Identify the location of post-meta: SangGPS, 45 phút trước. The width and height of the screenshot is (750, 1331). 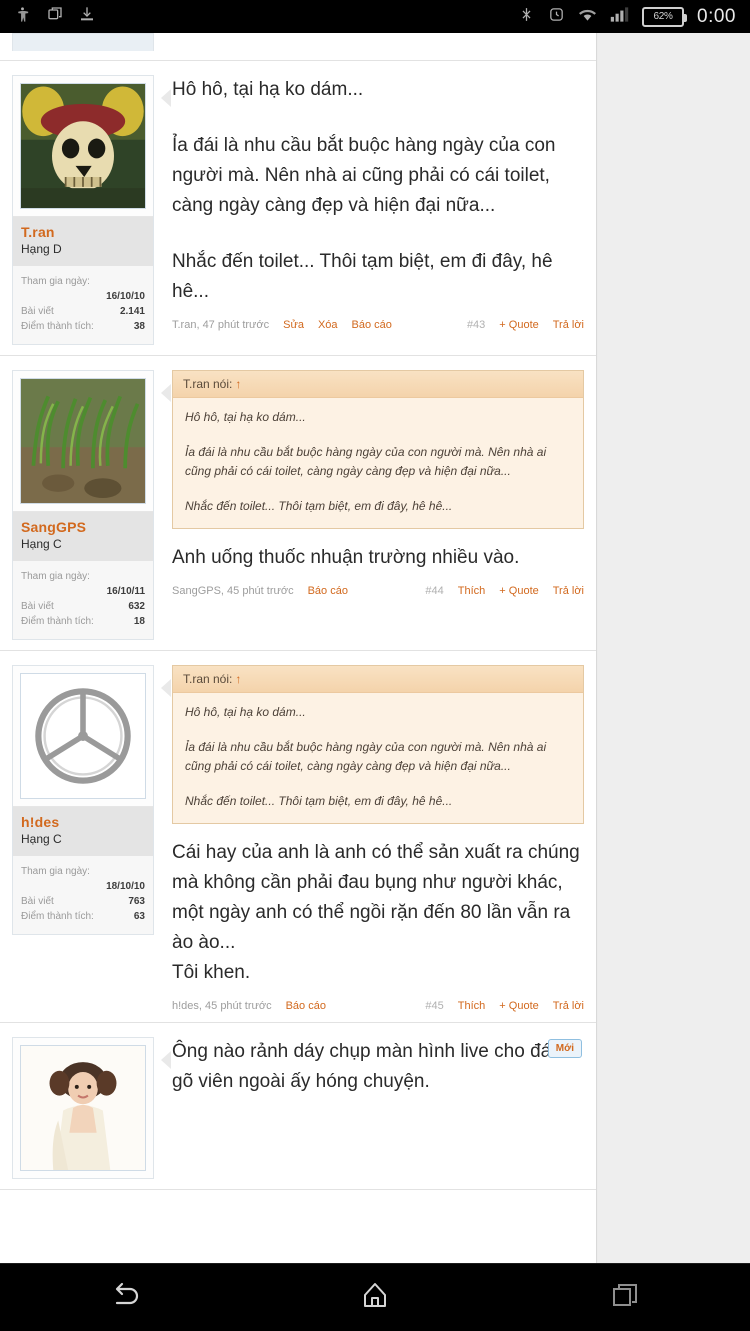
(233, 591).